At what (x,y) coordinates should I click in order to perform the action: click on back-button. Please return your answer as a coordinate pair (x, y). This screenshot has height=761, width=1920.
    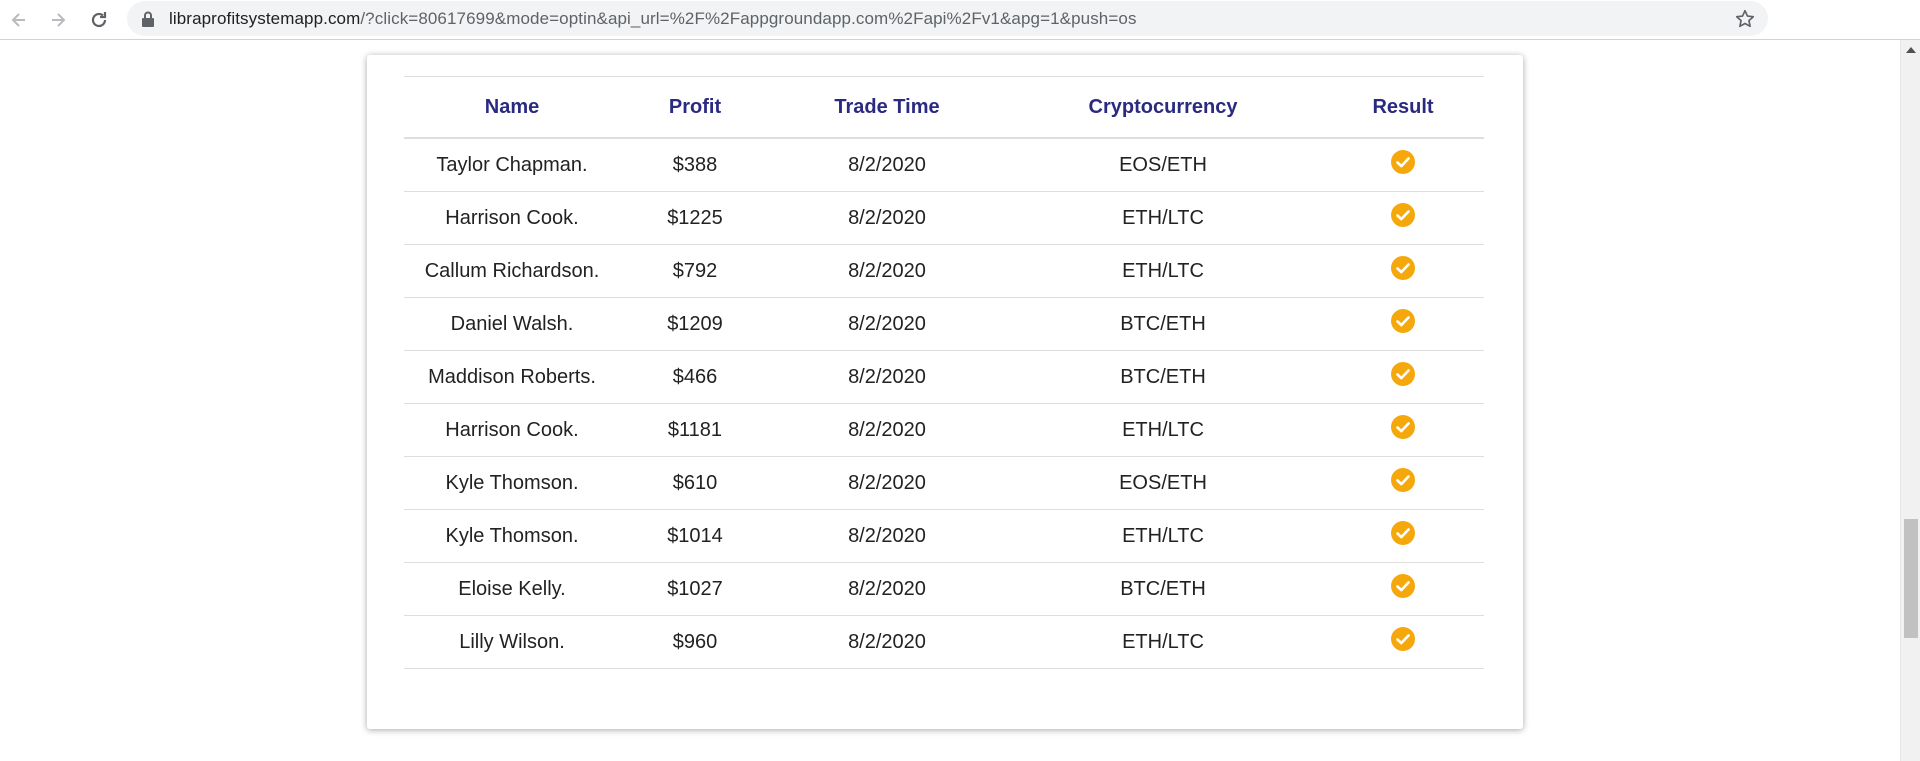
    Looking at the image, I should click on (19, 20).